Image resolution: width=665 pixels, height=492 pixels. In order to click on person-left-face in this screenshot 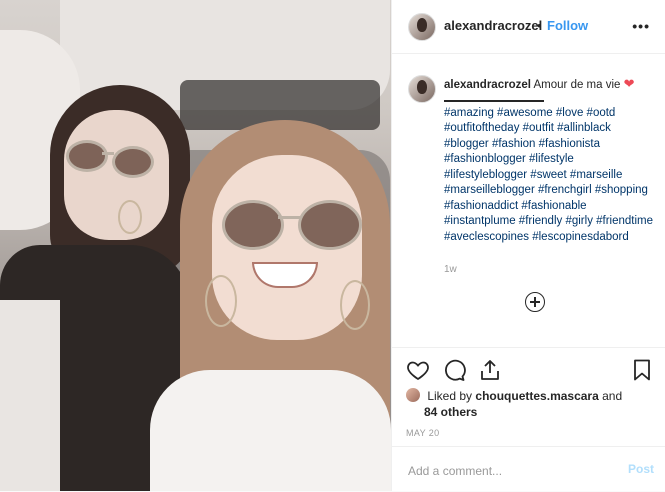, I will do `click(116, 175)`.